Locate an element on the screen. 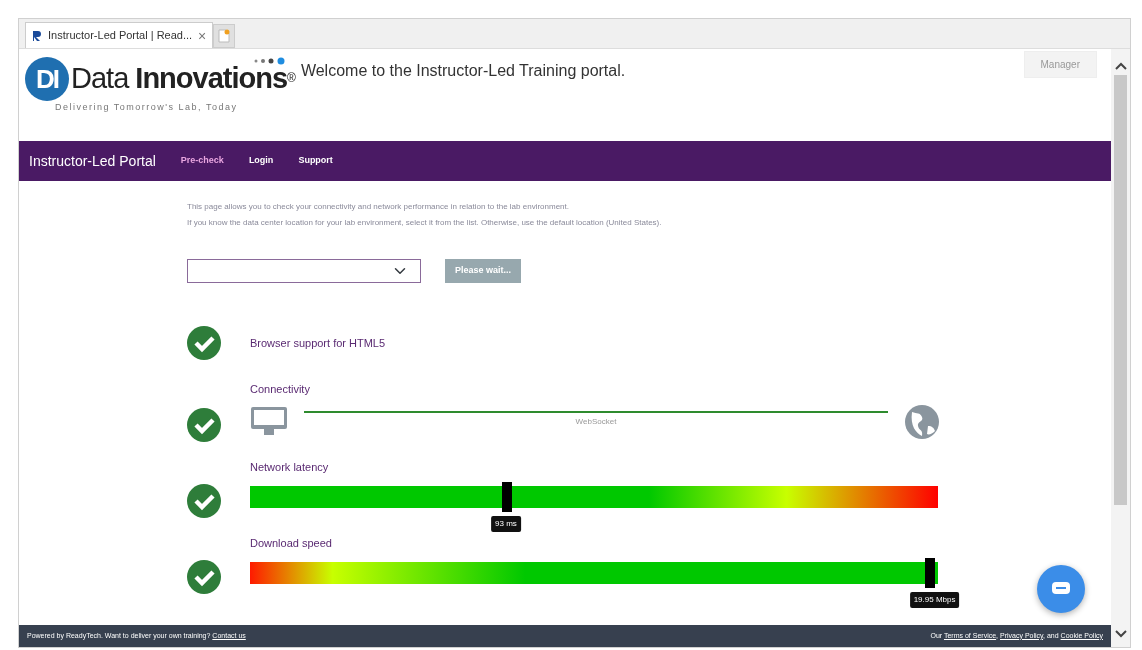 Image resolution: width=1142 pixels, height=650 pixels. chat-button is located at coordinates (1061, 589).